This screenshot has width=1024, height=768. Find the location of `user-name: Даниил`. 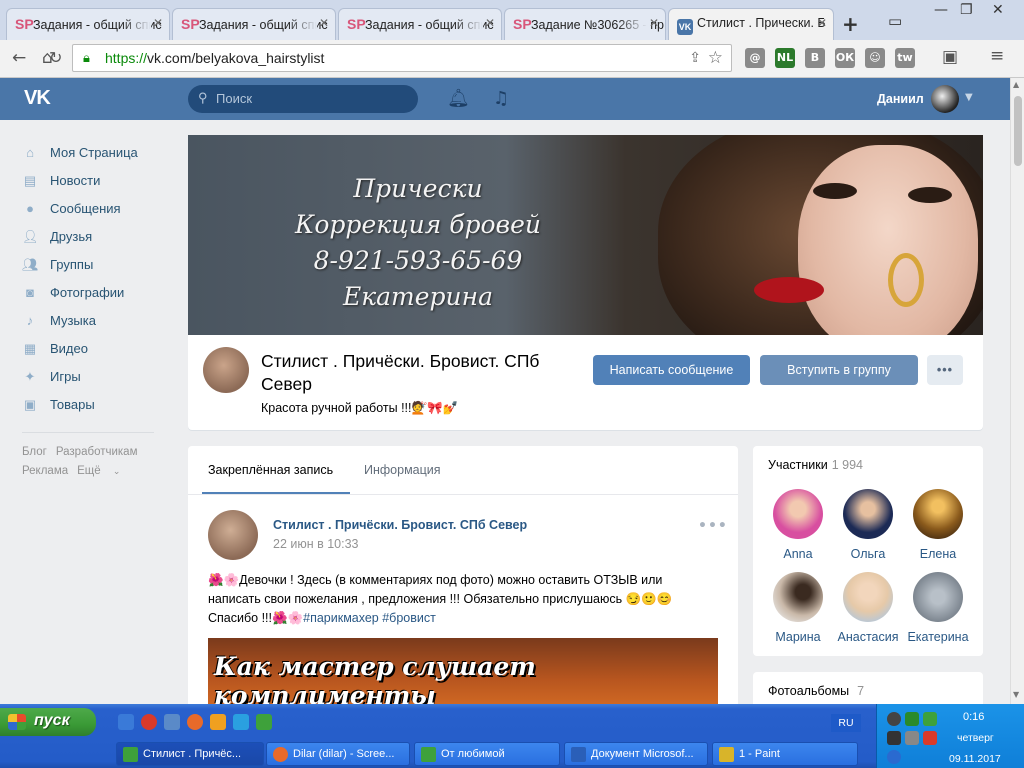

user-name: Даниил is located at coordinates (900, 99).